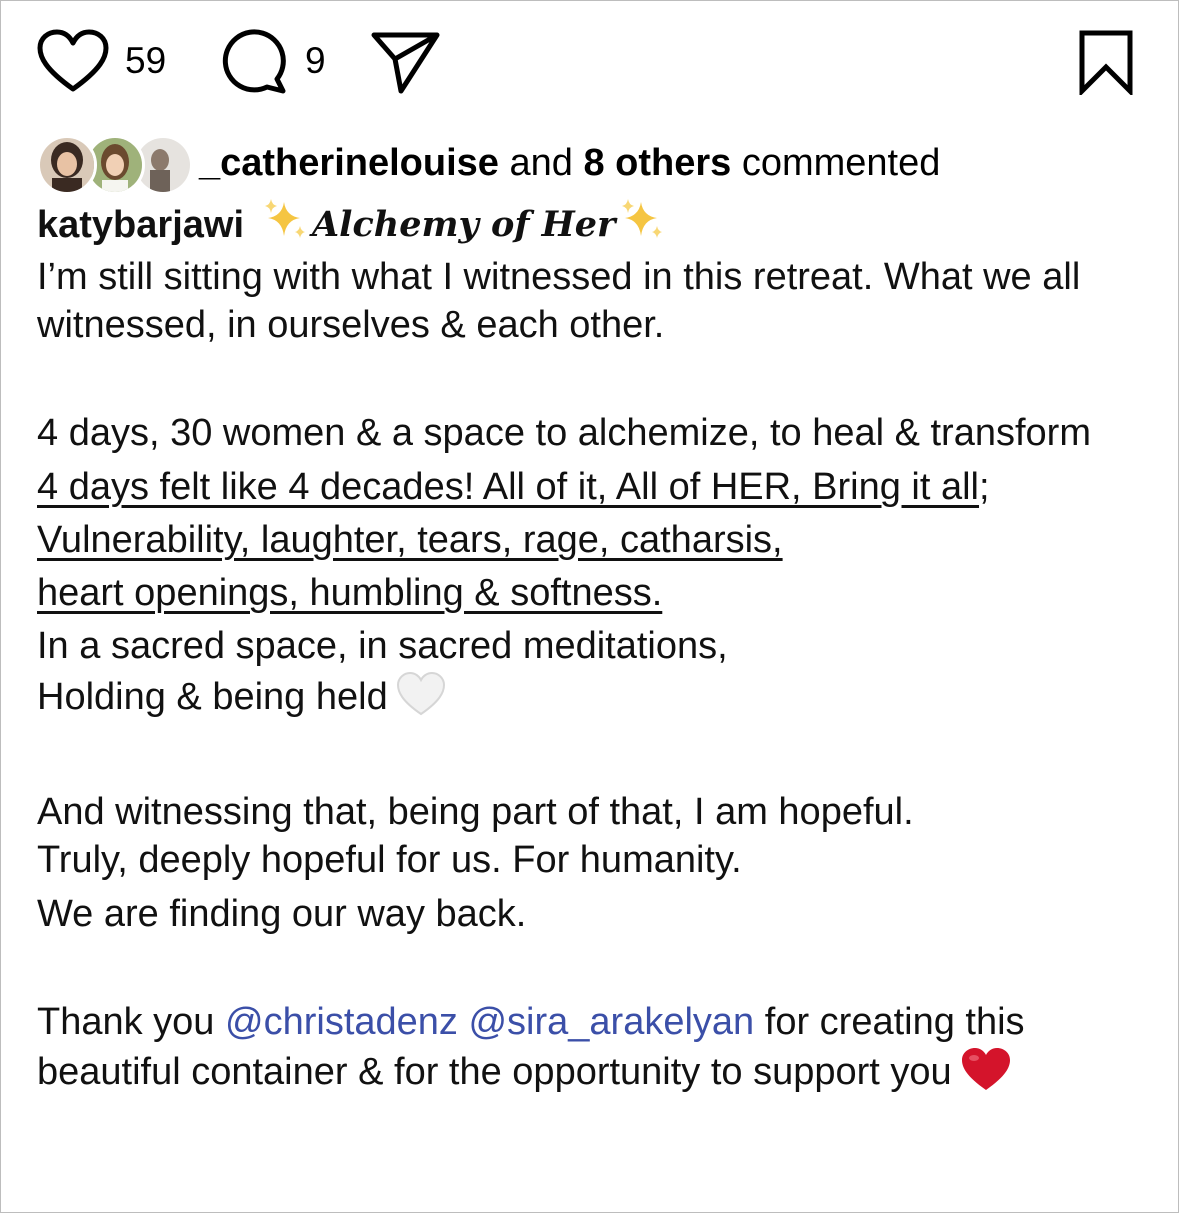 Image resolution: width=1179 pixels, height=1213 pixels. I want to click on underlined-text: heart openings, humbling & softness., so click(350, 593).